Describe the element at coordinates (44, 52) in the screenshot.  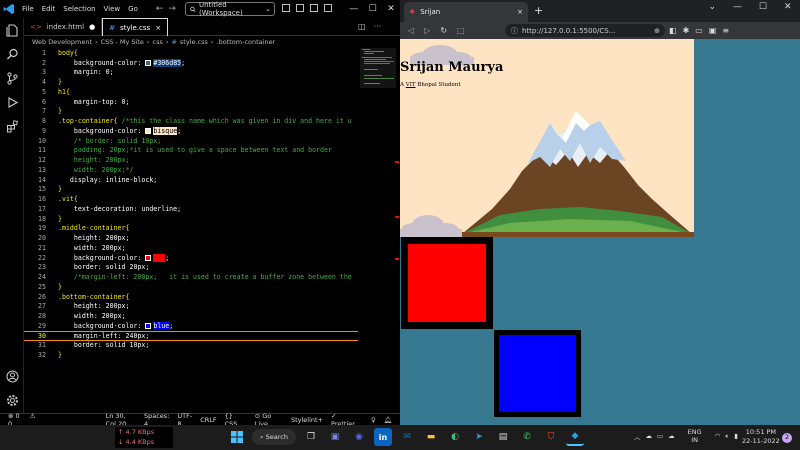
I see `line-number: 1` at that location.